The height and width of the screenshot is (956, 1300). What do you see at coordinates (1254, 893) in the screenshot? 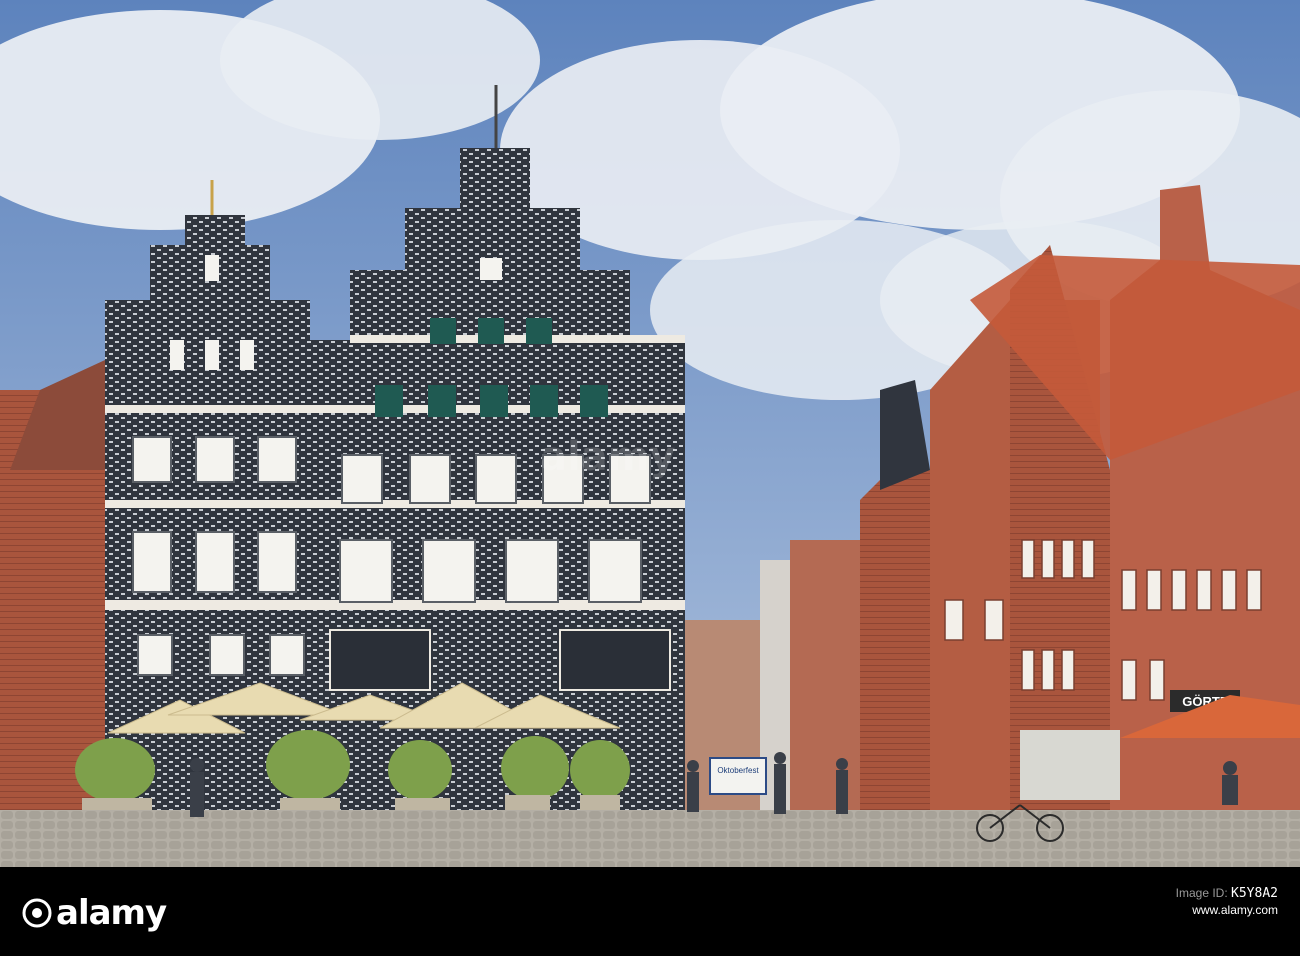
I see `image-id: K5Y8A2` at bounding box center [1254, 893].